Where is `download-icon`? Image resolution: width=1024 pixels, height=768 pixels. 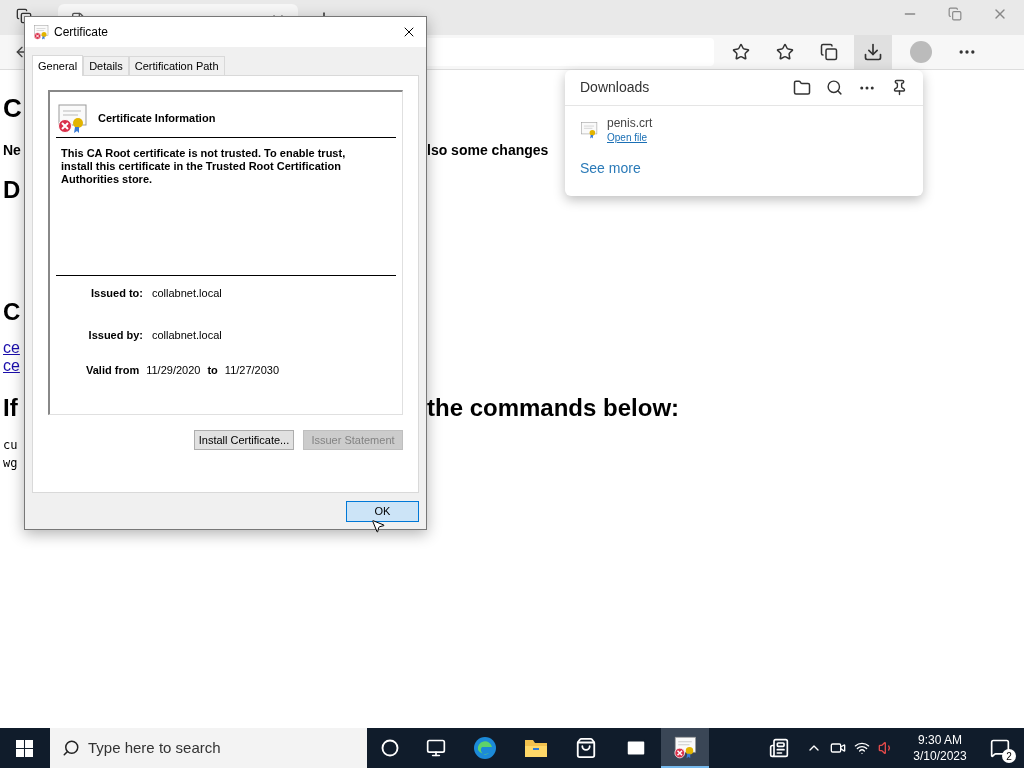 download-icon is located at coordinates (873, 52).